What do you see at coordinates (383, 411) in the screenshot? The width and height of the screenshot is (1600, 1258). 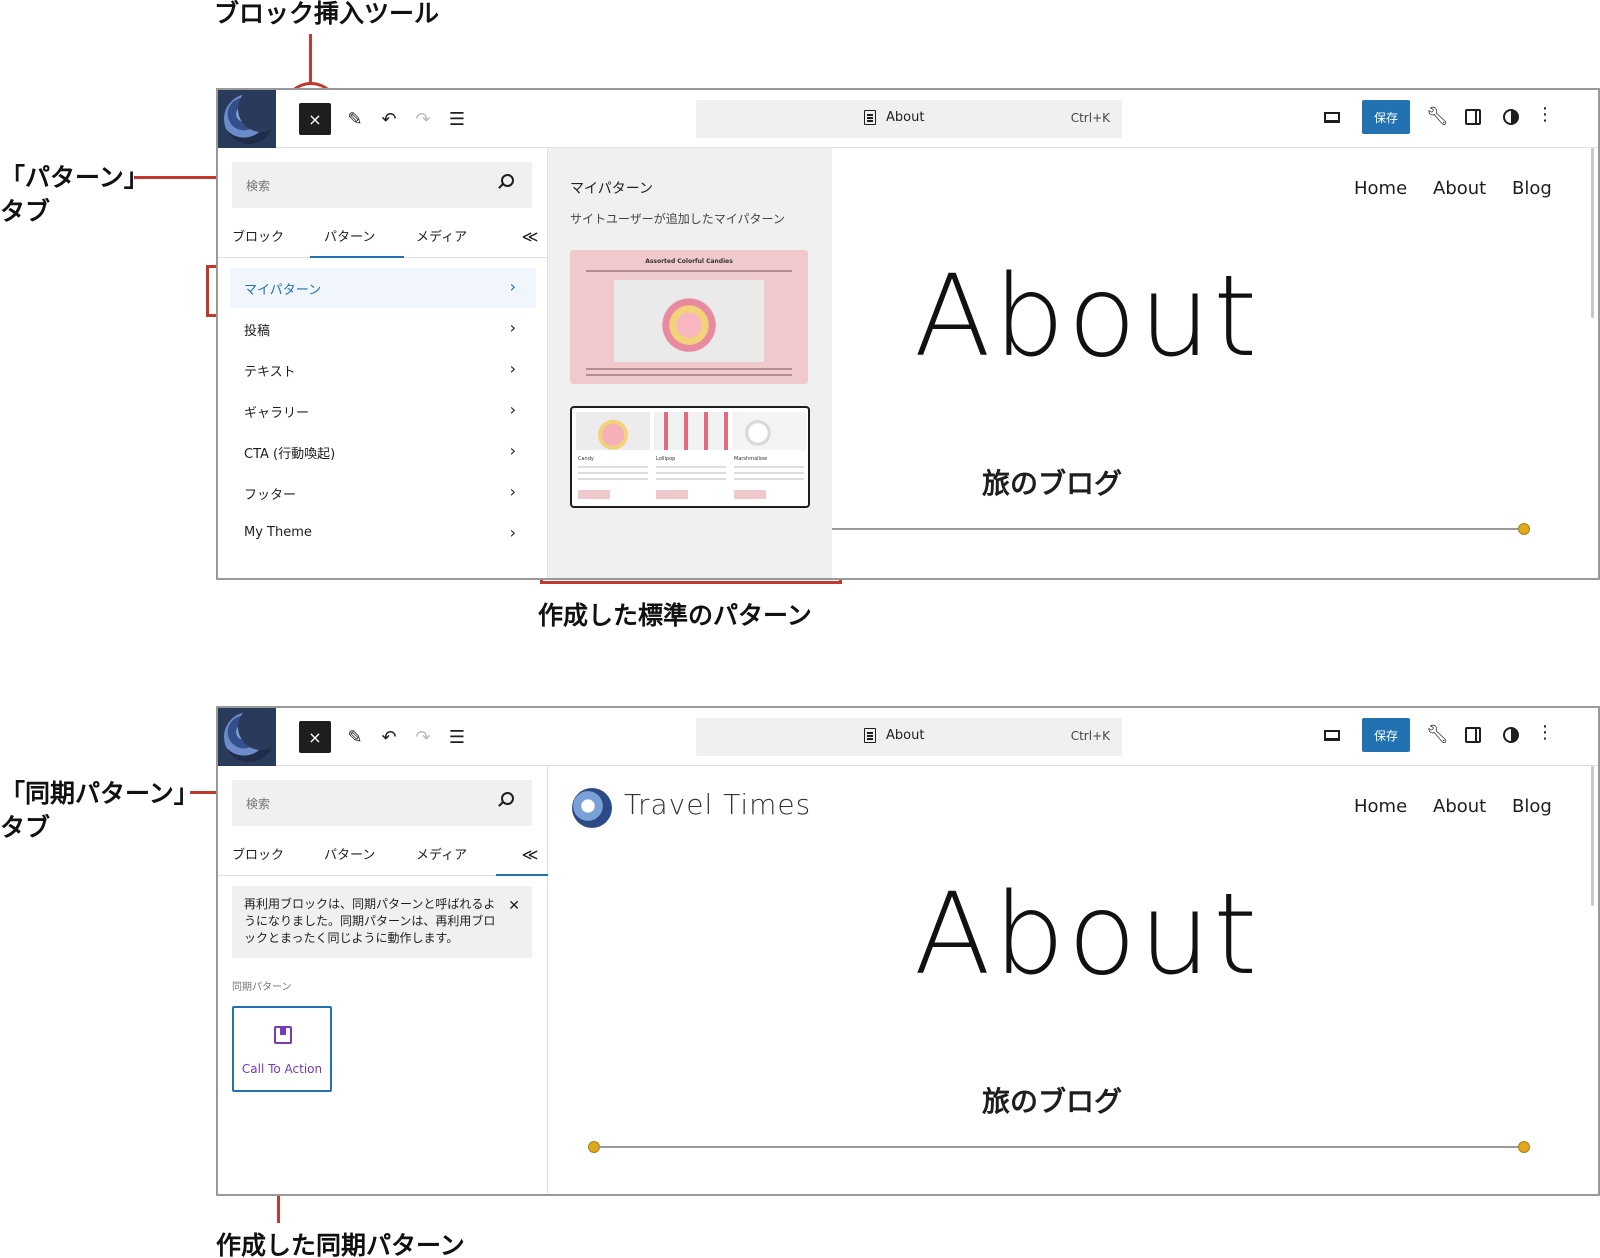 I see `category-gallery: ギャラリー ›` at bounding box center [383, 411].